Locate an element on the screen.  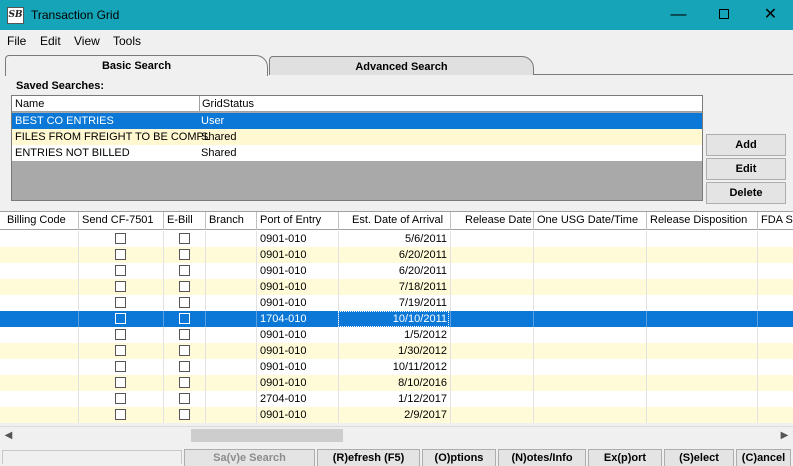
saved-search-row: BEST CO ENTRIES User is located at coordinates (357, 121).